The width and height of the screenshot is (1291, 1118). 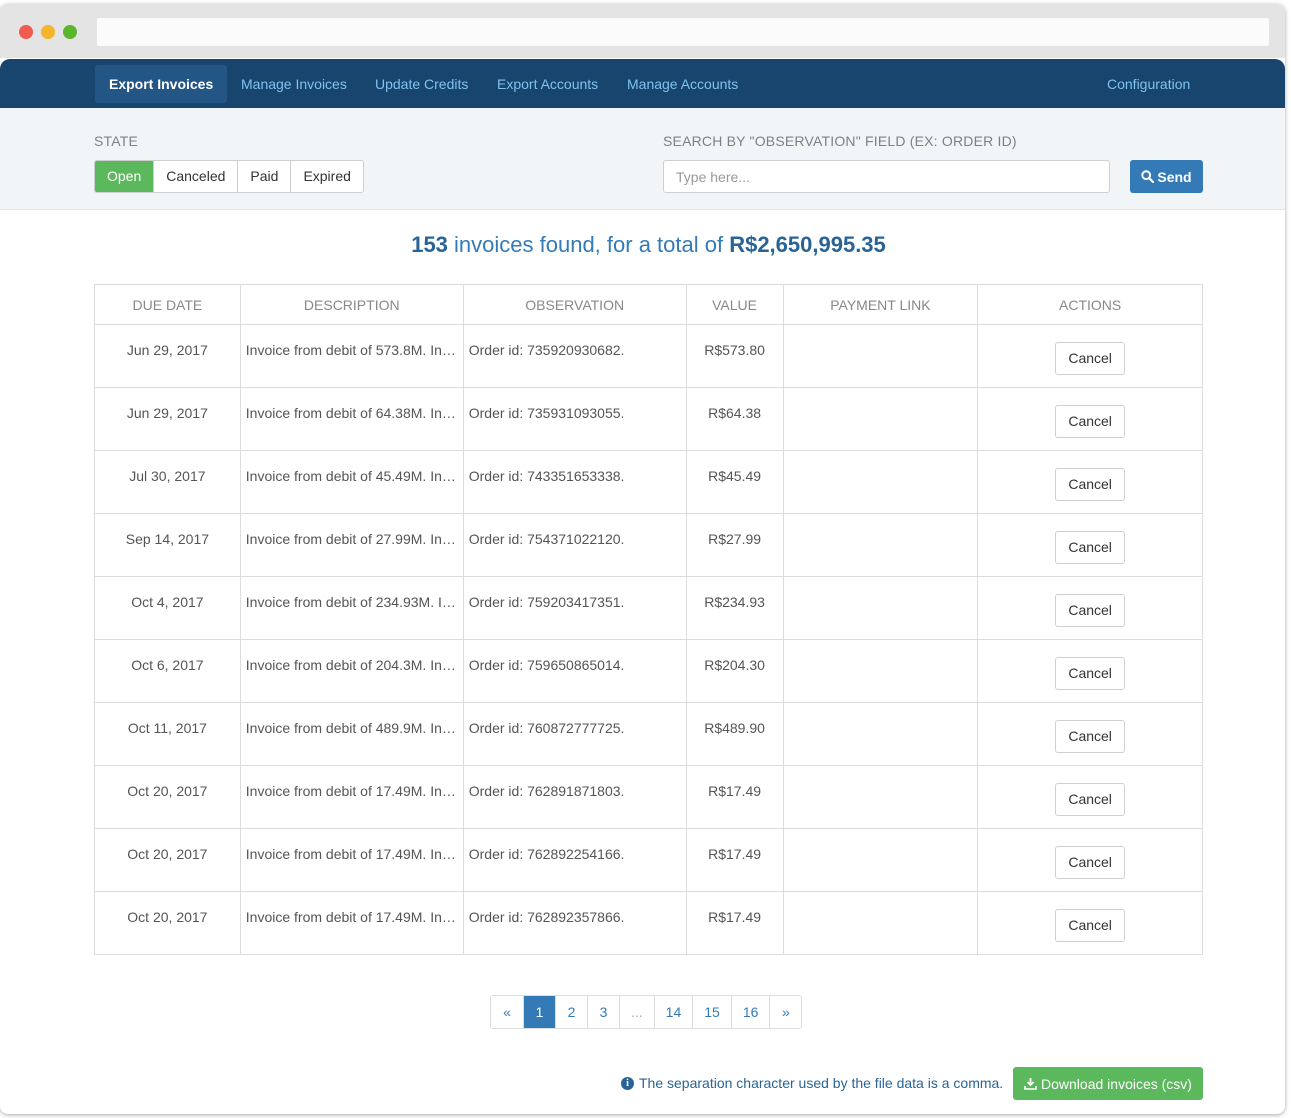 What do you see at coordinates (574, 304) in the screenshot?
I see `header-observation: OBSERVATION` at bounding box center [574, 304].